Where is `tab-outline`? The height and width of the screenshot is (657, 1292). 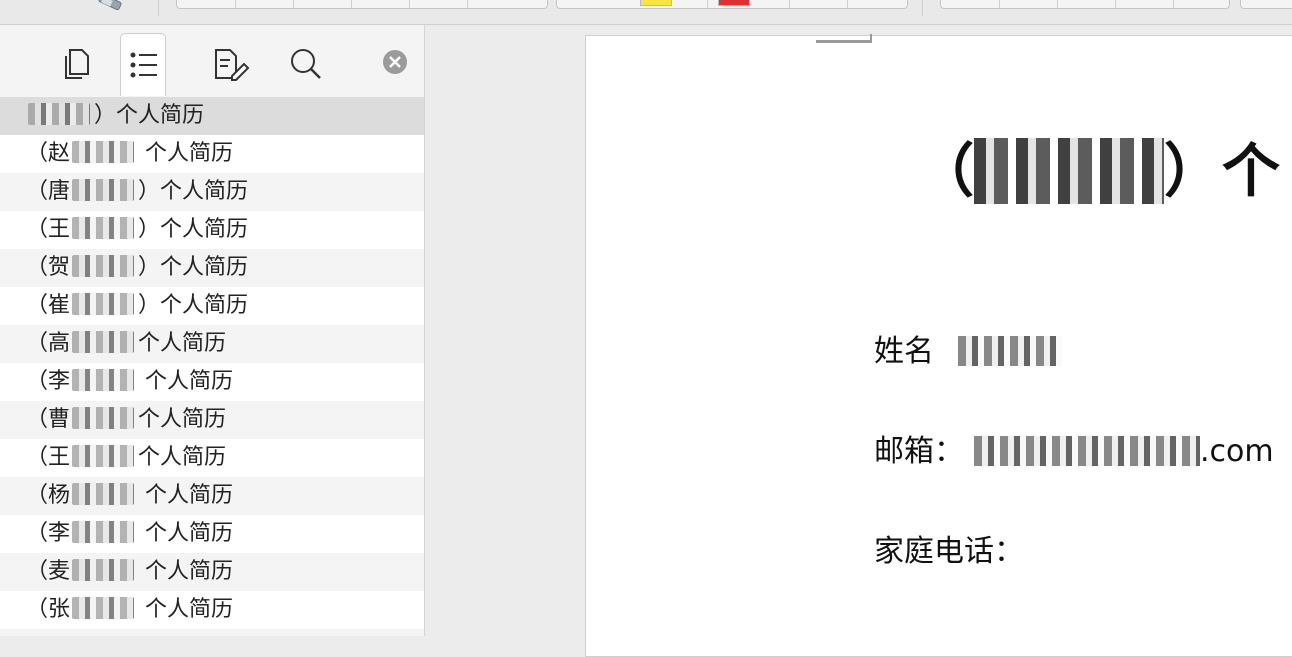 tab-outline is located at coordinates (143, 64).